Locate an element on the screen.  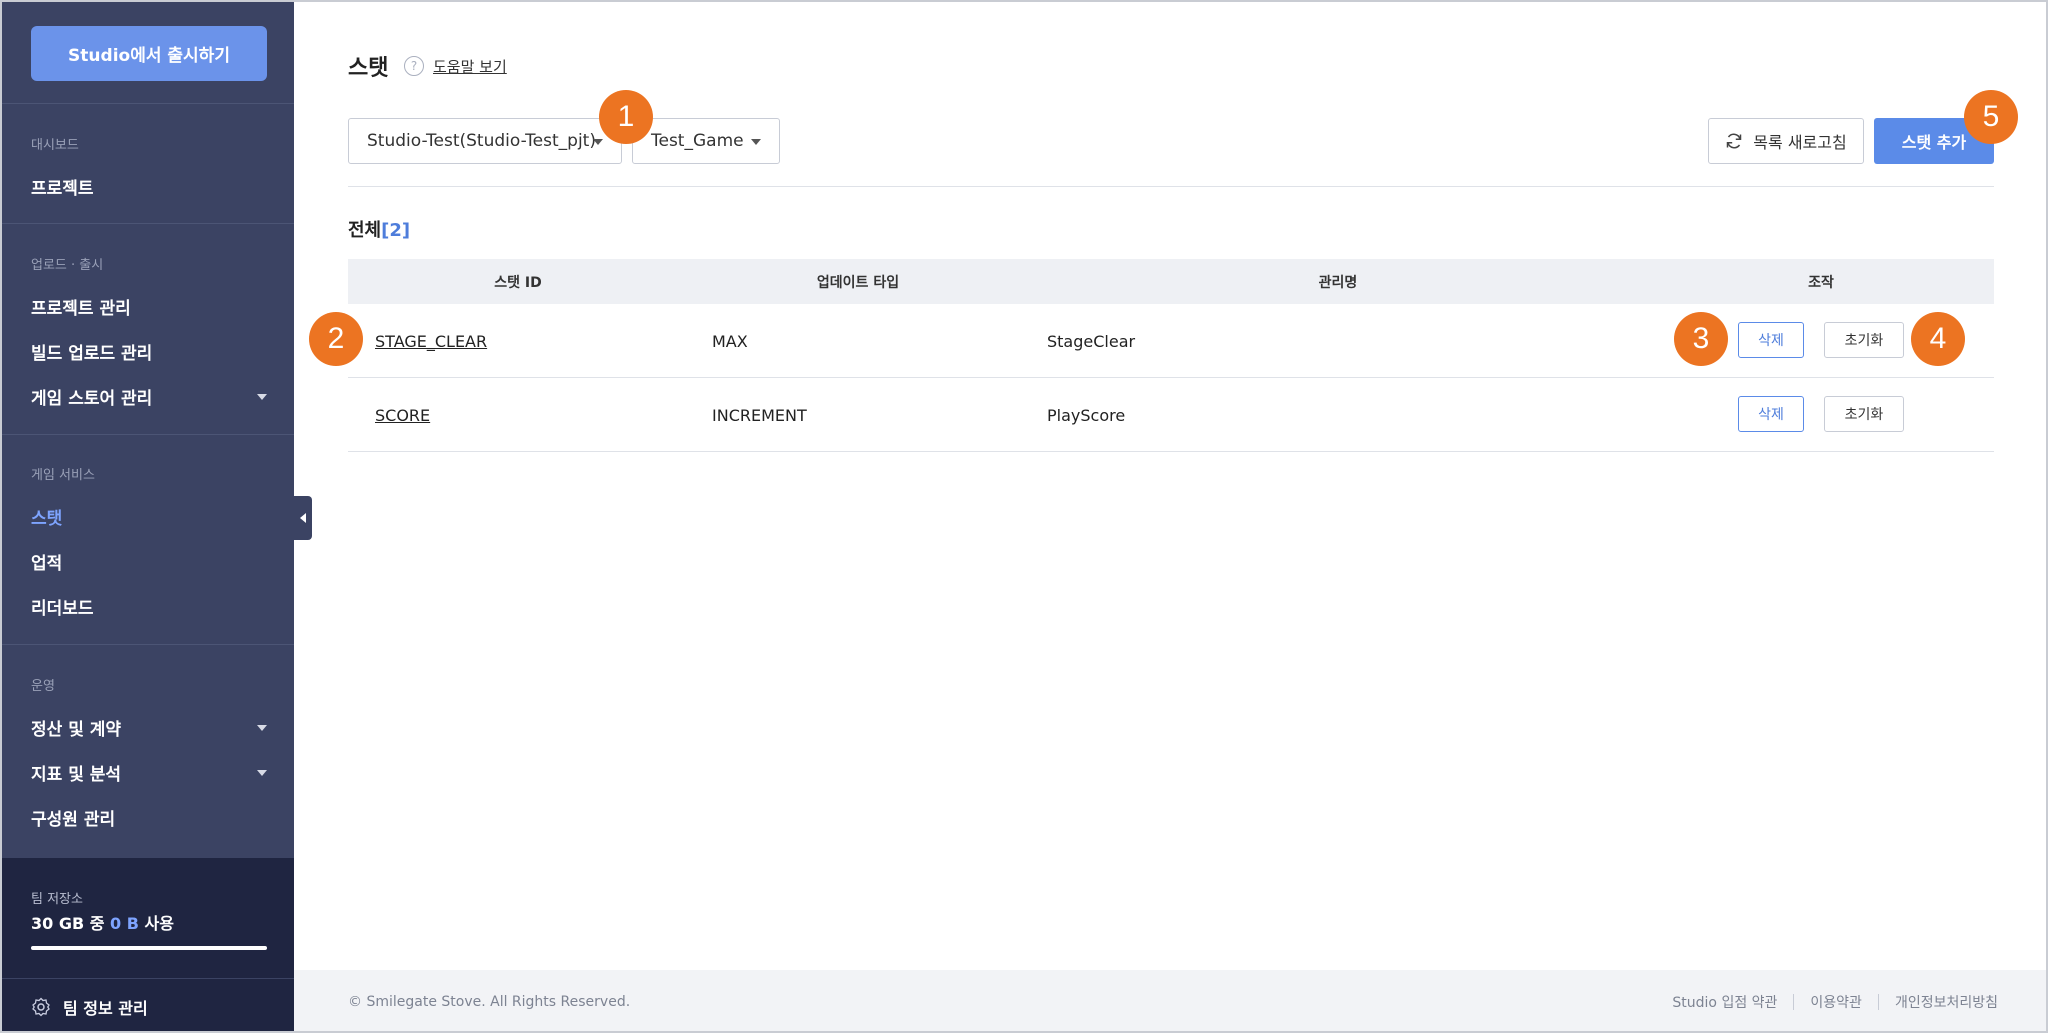
total-label: 전체 is located at coordinates (365, 230).